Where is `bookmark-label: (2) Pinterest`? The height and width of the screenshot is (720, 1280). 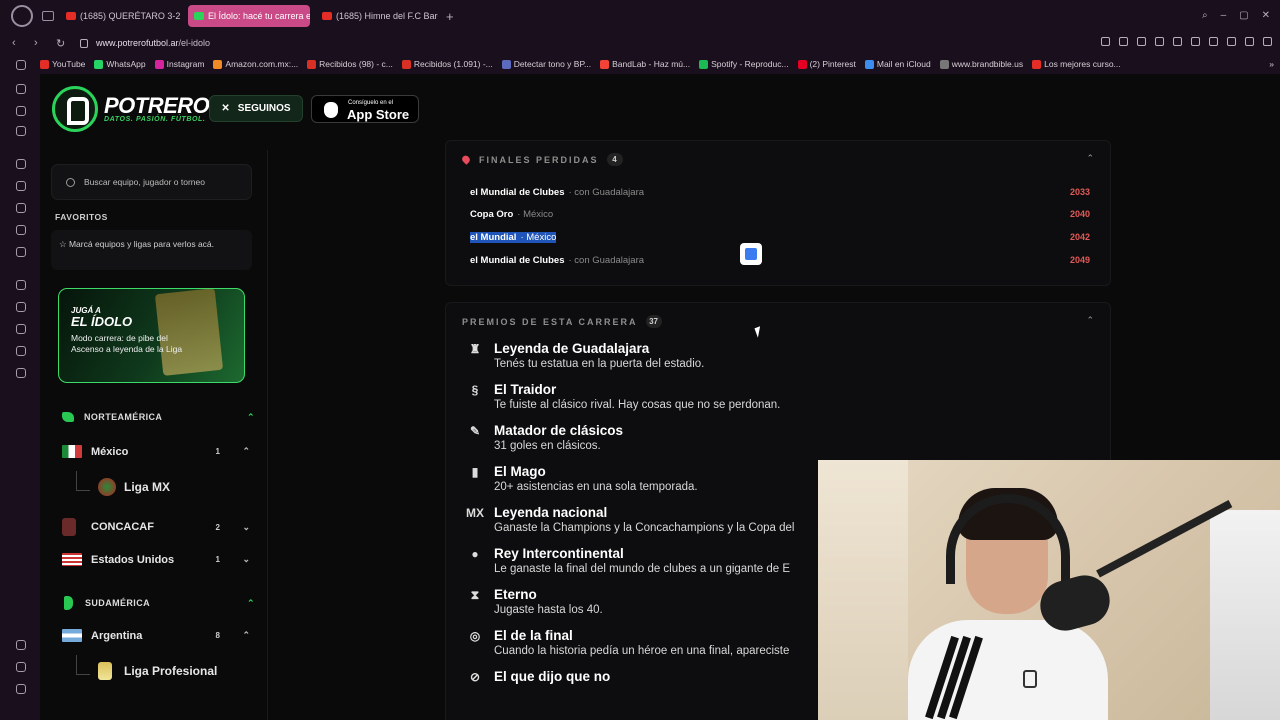 bookmark-label: (2) Pinterest is located at coordinates (832, 64).